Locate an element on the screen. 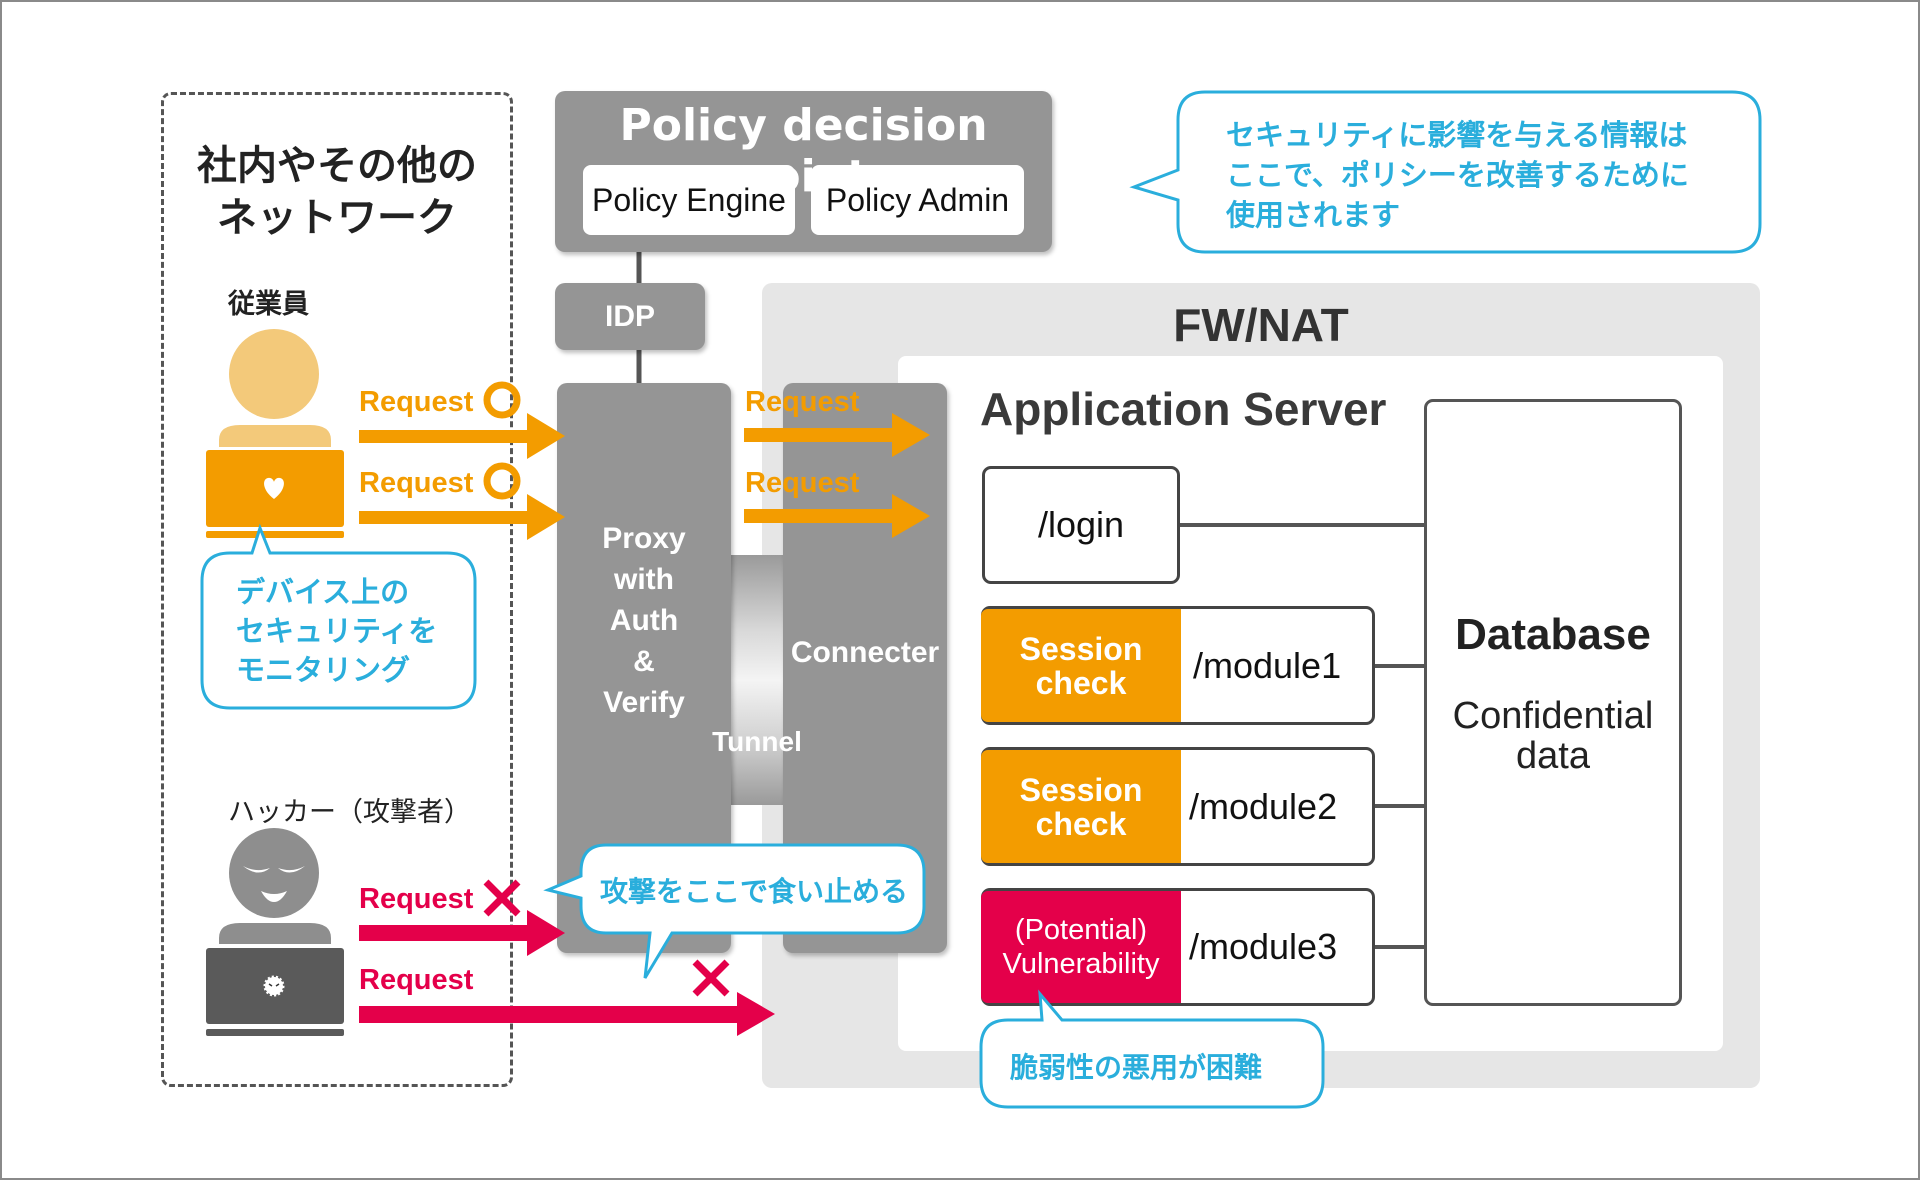 Image resolution: width=1920 pixels, height=1180 pixels. employee-laptop-base is located at coordinates (275, 534).